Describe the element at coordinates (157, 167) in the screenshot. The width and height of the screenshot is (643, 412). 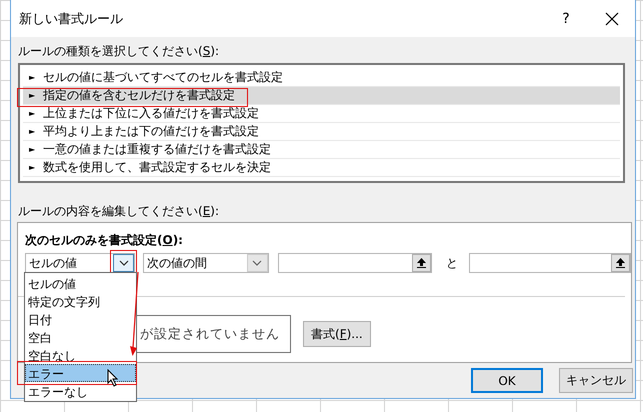
I see `rule-type-text: 数式を使用して、書式設定するセルを決定` at that location.